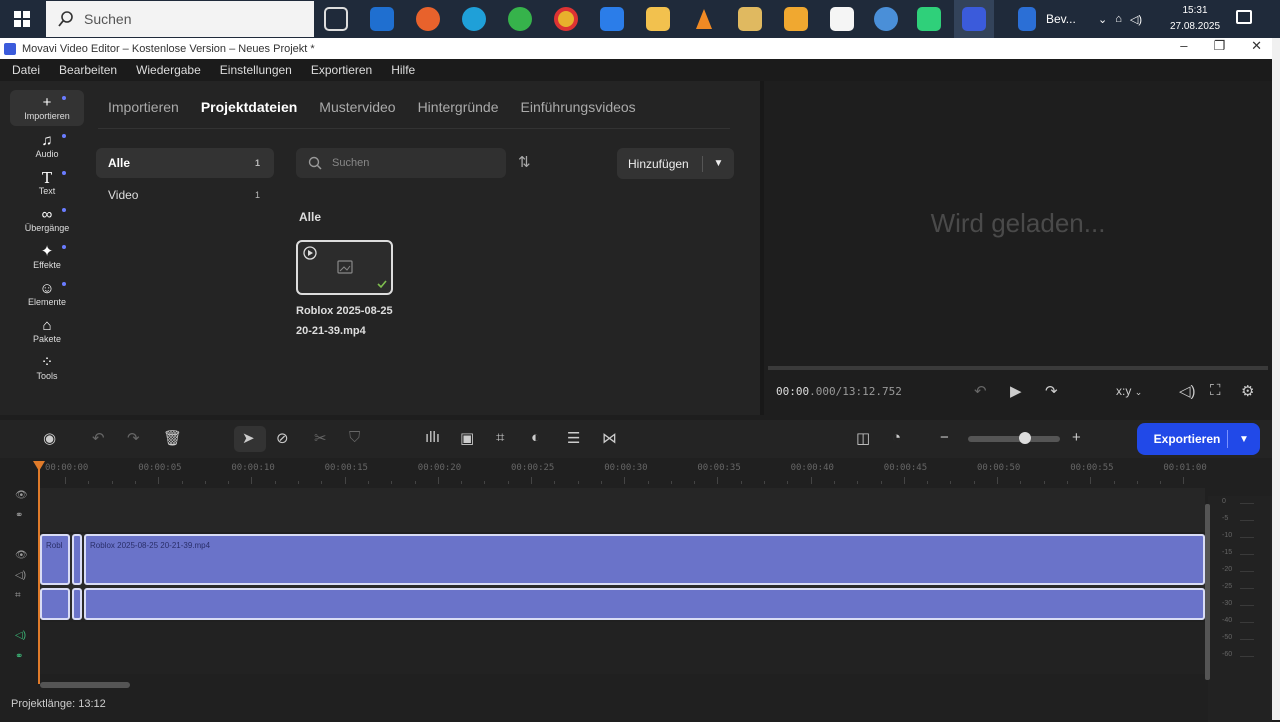  I want to click on menu-bearbeiten: Bearbeiten, so click(88, 70).